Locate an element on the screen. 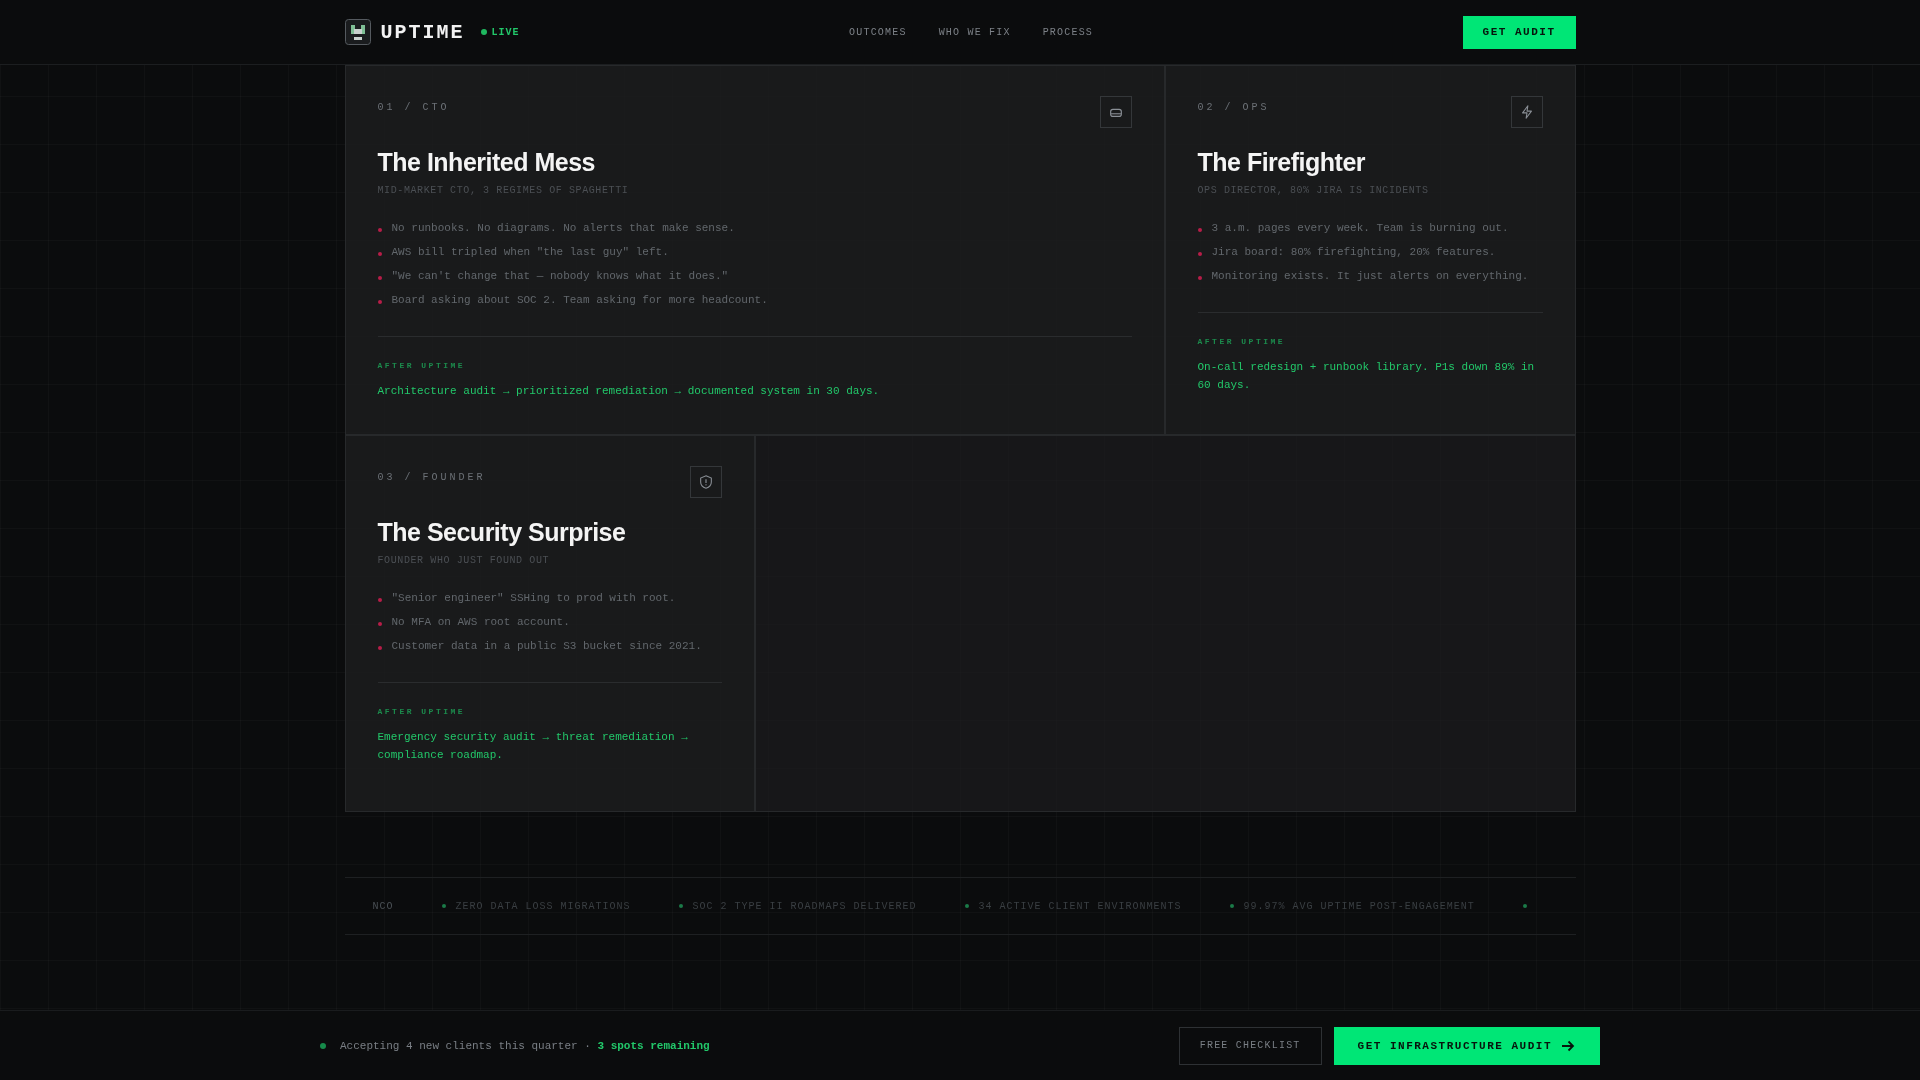 The height and width of the screenshot is (1080, 1920). pain-point: Customer data in a public S3 bucket since 2021. is located at coordinates (546, 646).